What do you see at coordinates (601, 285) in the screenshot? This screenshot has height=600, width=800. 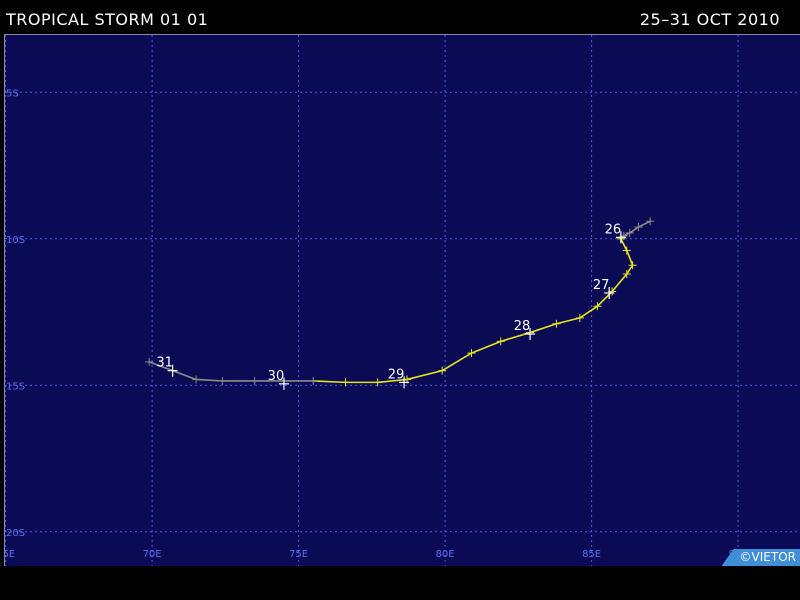 I see `day-label: 27` at bounding box center [601, 285].